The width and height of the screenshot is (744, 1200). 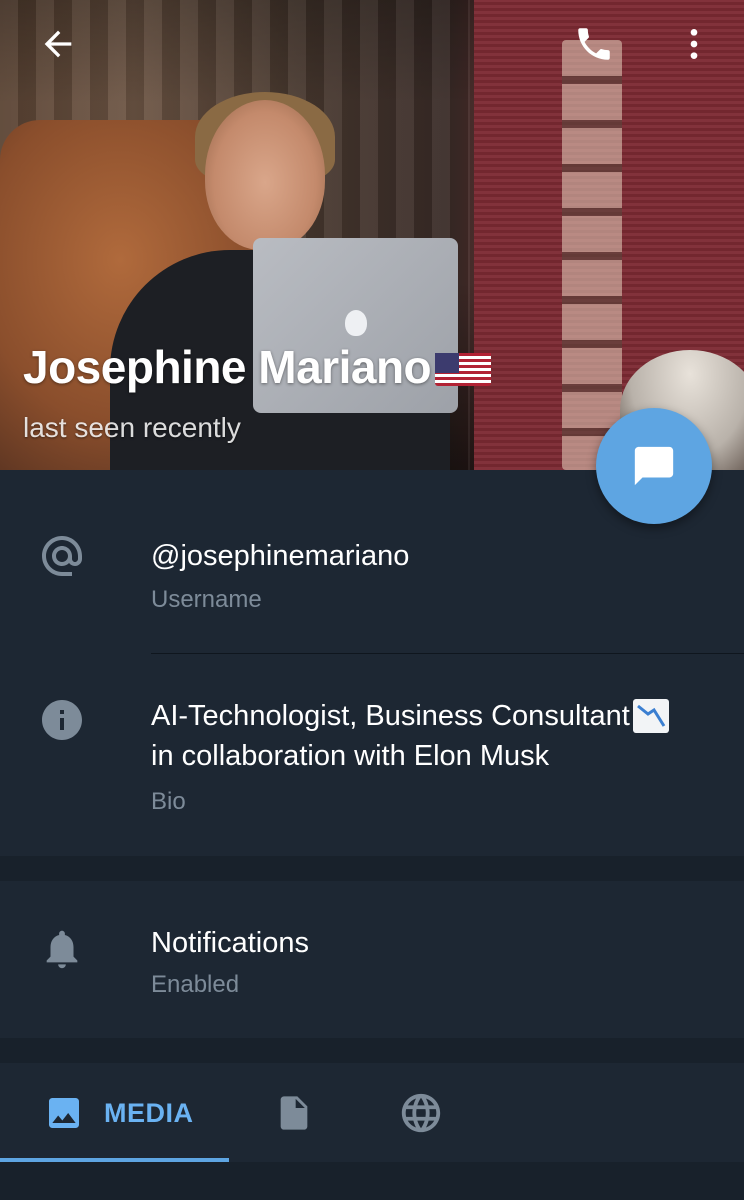 What do you see at coordinates (372, 963) in the screenshot?
I see `notifications-row: Notifications Enabled` at bounding box center [372, 963].